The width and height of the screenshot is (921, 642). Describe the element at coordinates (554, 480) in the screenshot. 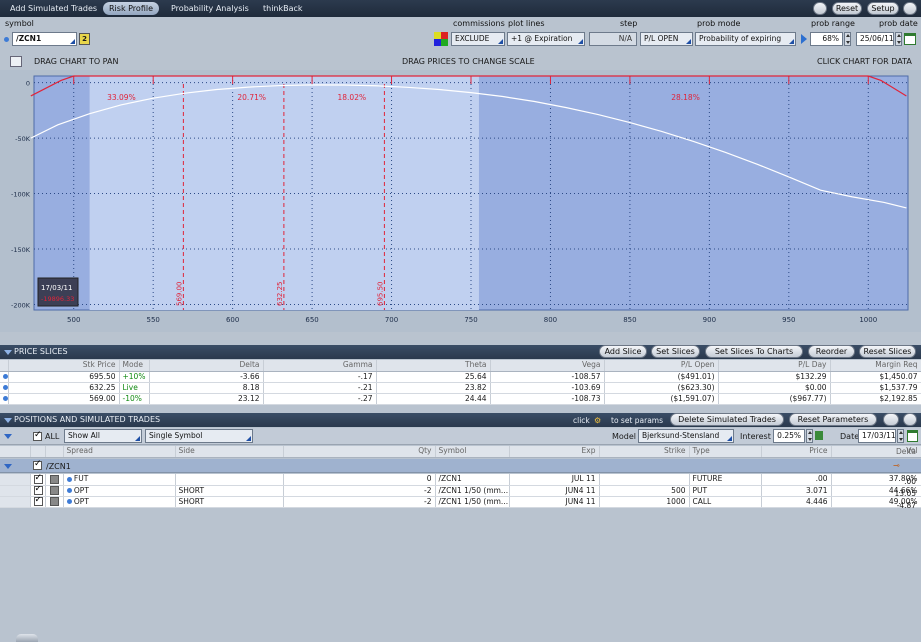

I see `pos-exp: JUL 11` at that location.